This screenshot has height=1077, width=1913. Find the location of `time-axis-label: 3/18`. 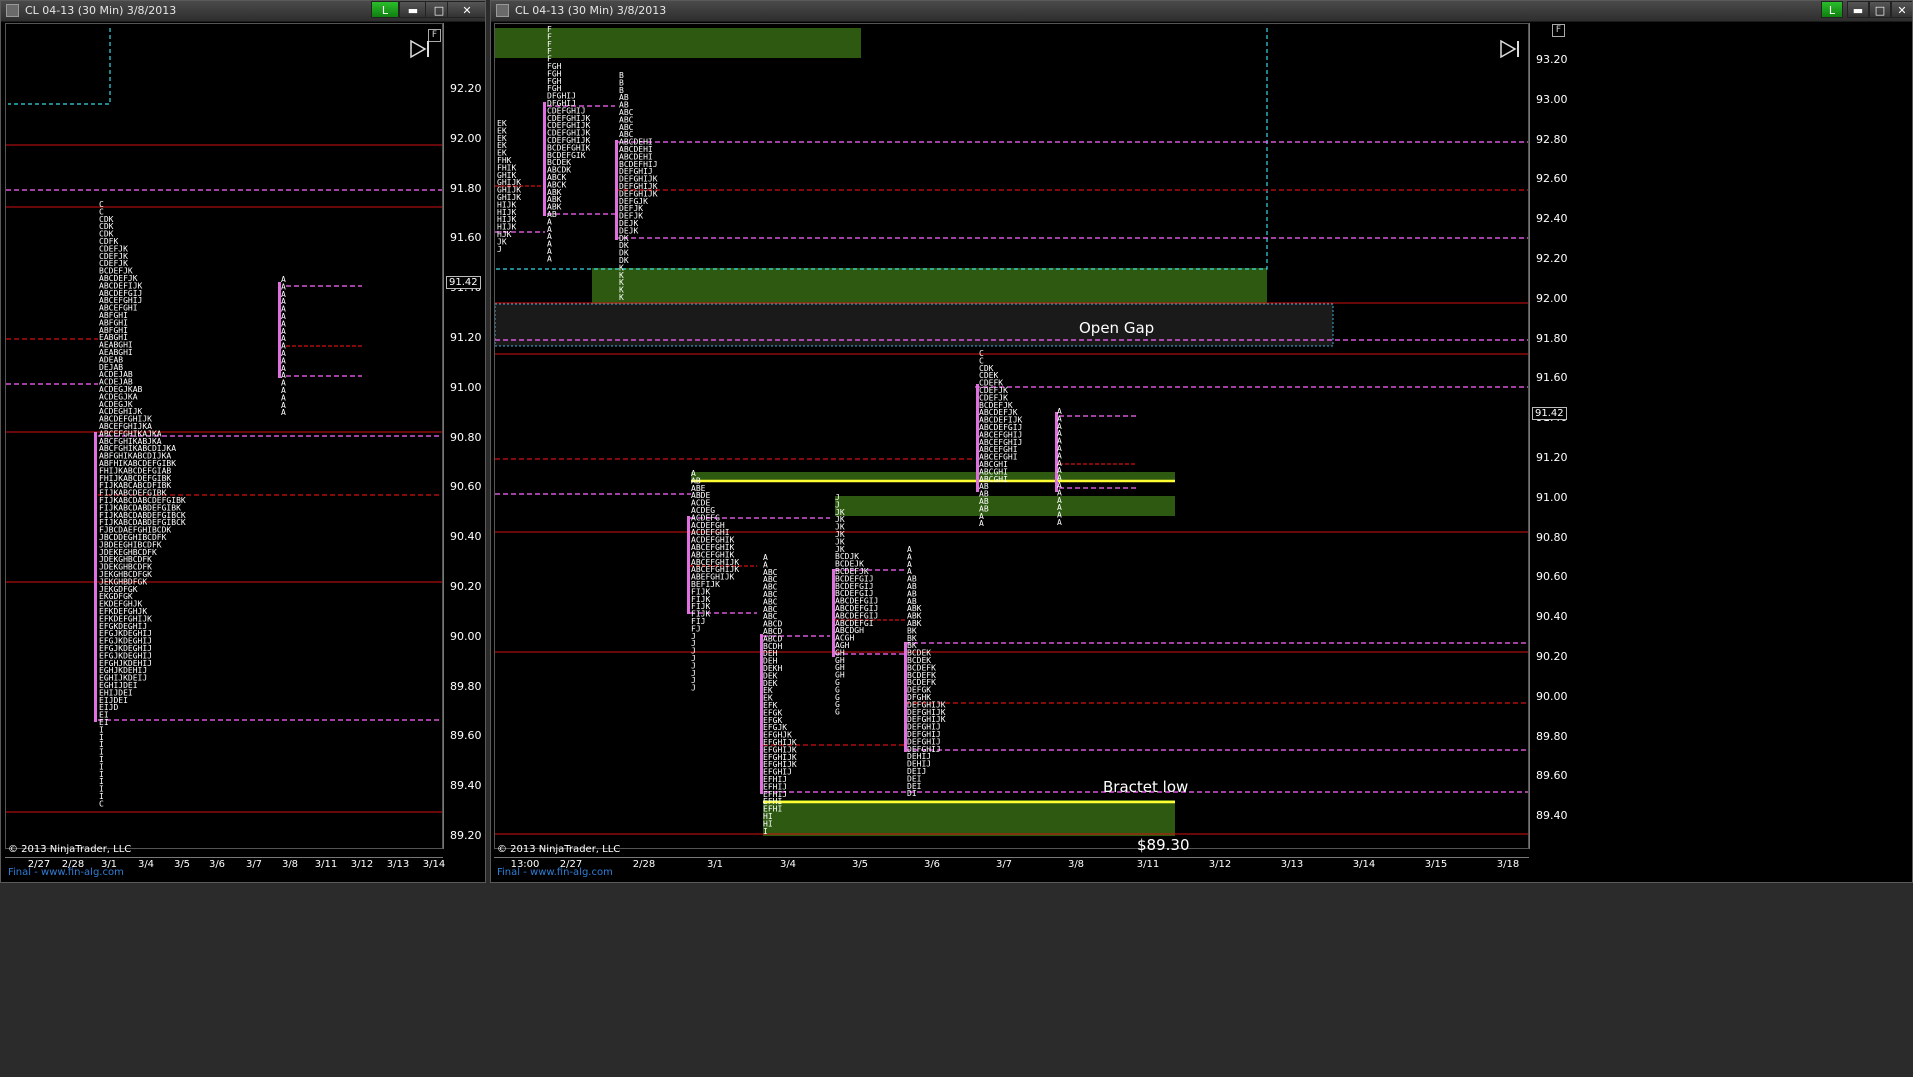

time-axis-label: 3/18 is located at coordinates (1508, 864).